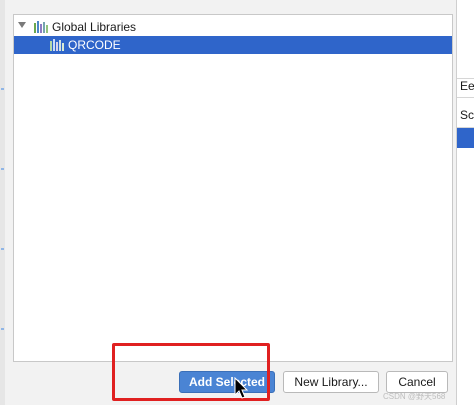 The width and height of the screenshot is (474, 405). I want to click on watermark: CSDN @野天568, so click(414, 396).